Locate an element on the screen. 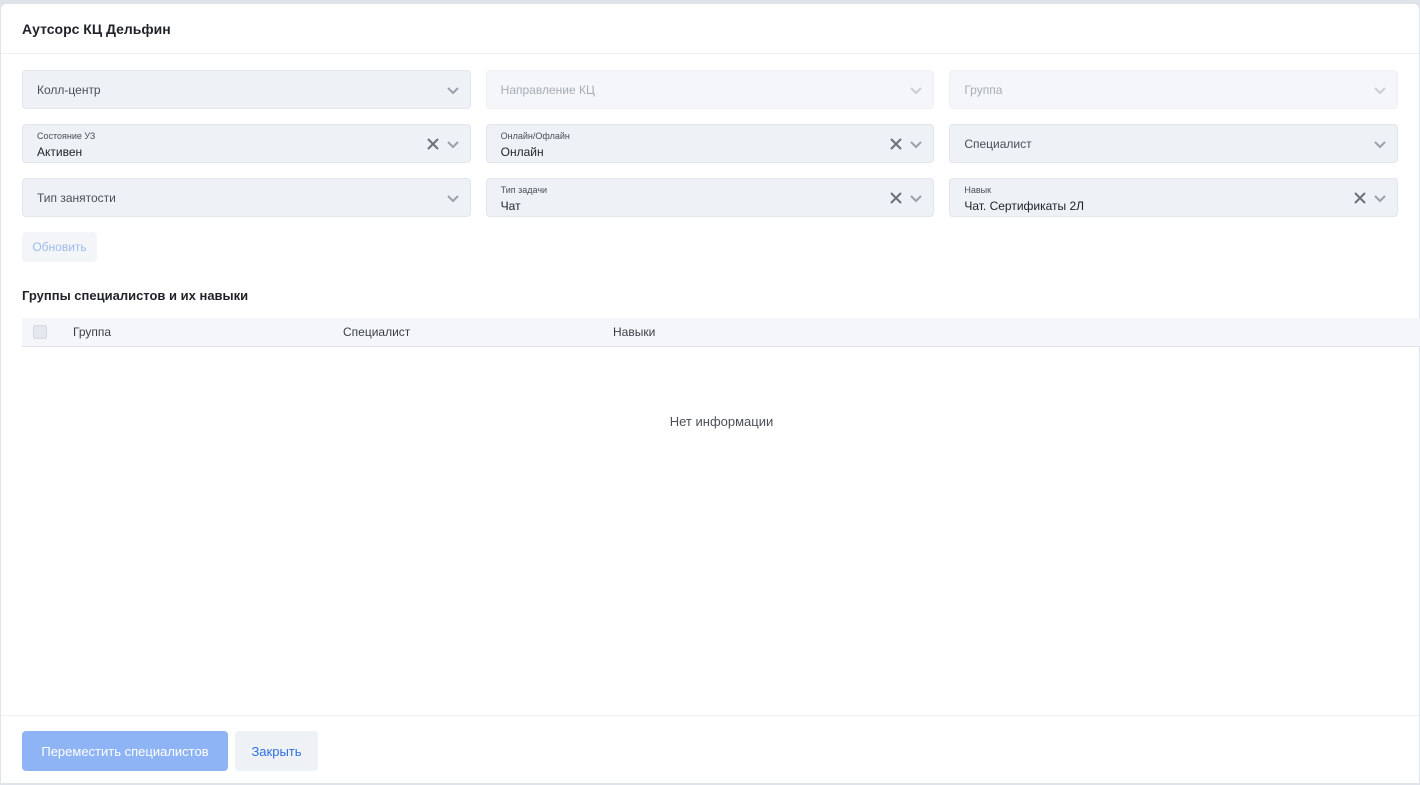 This screenshot has width=1420, height=785. employment-type-select: Тип занятости is located at coordinates (246, 197).